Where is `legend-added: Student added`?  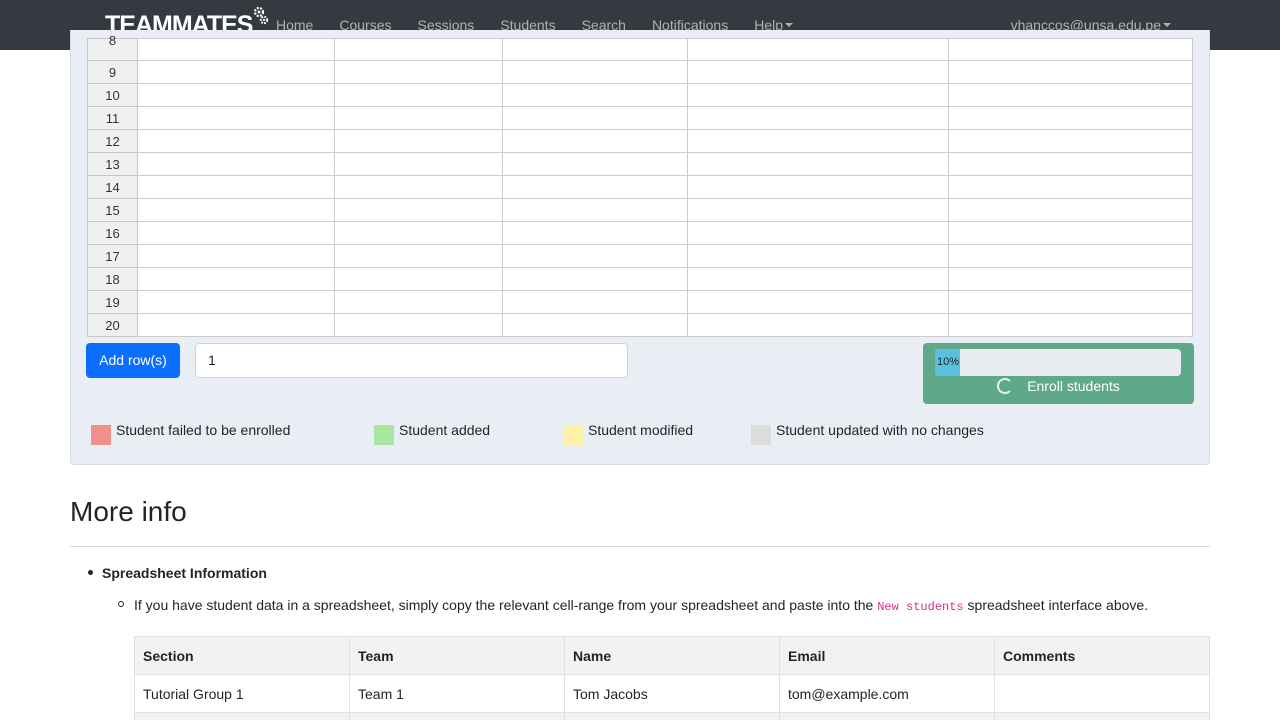 legend-added: Student added is located at coordinates (432, 433).